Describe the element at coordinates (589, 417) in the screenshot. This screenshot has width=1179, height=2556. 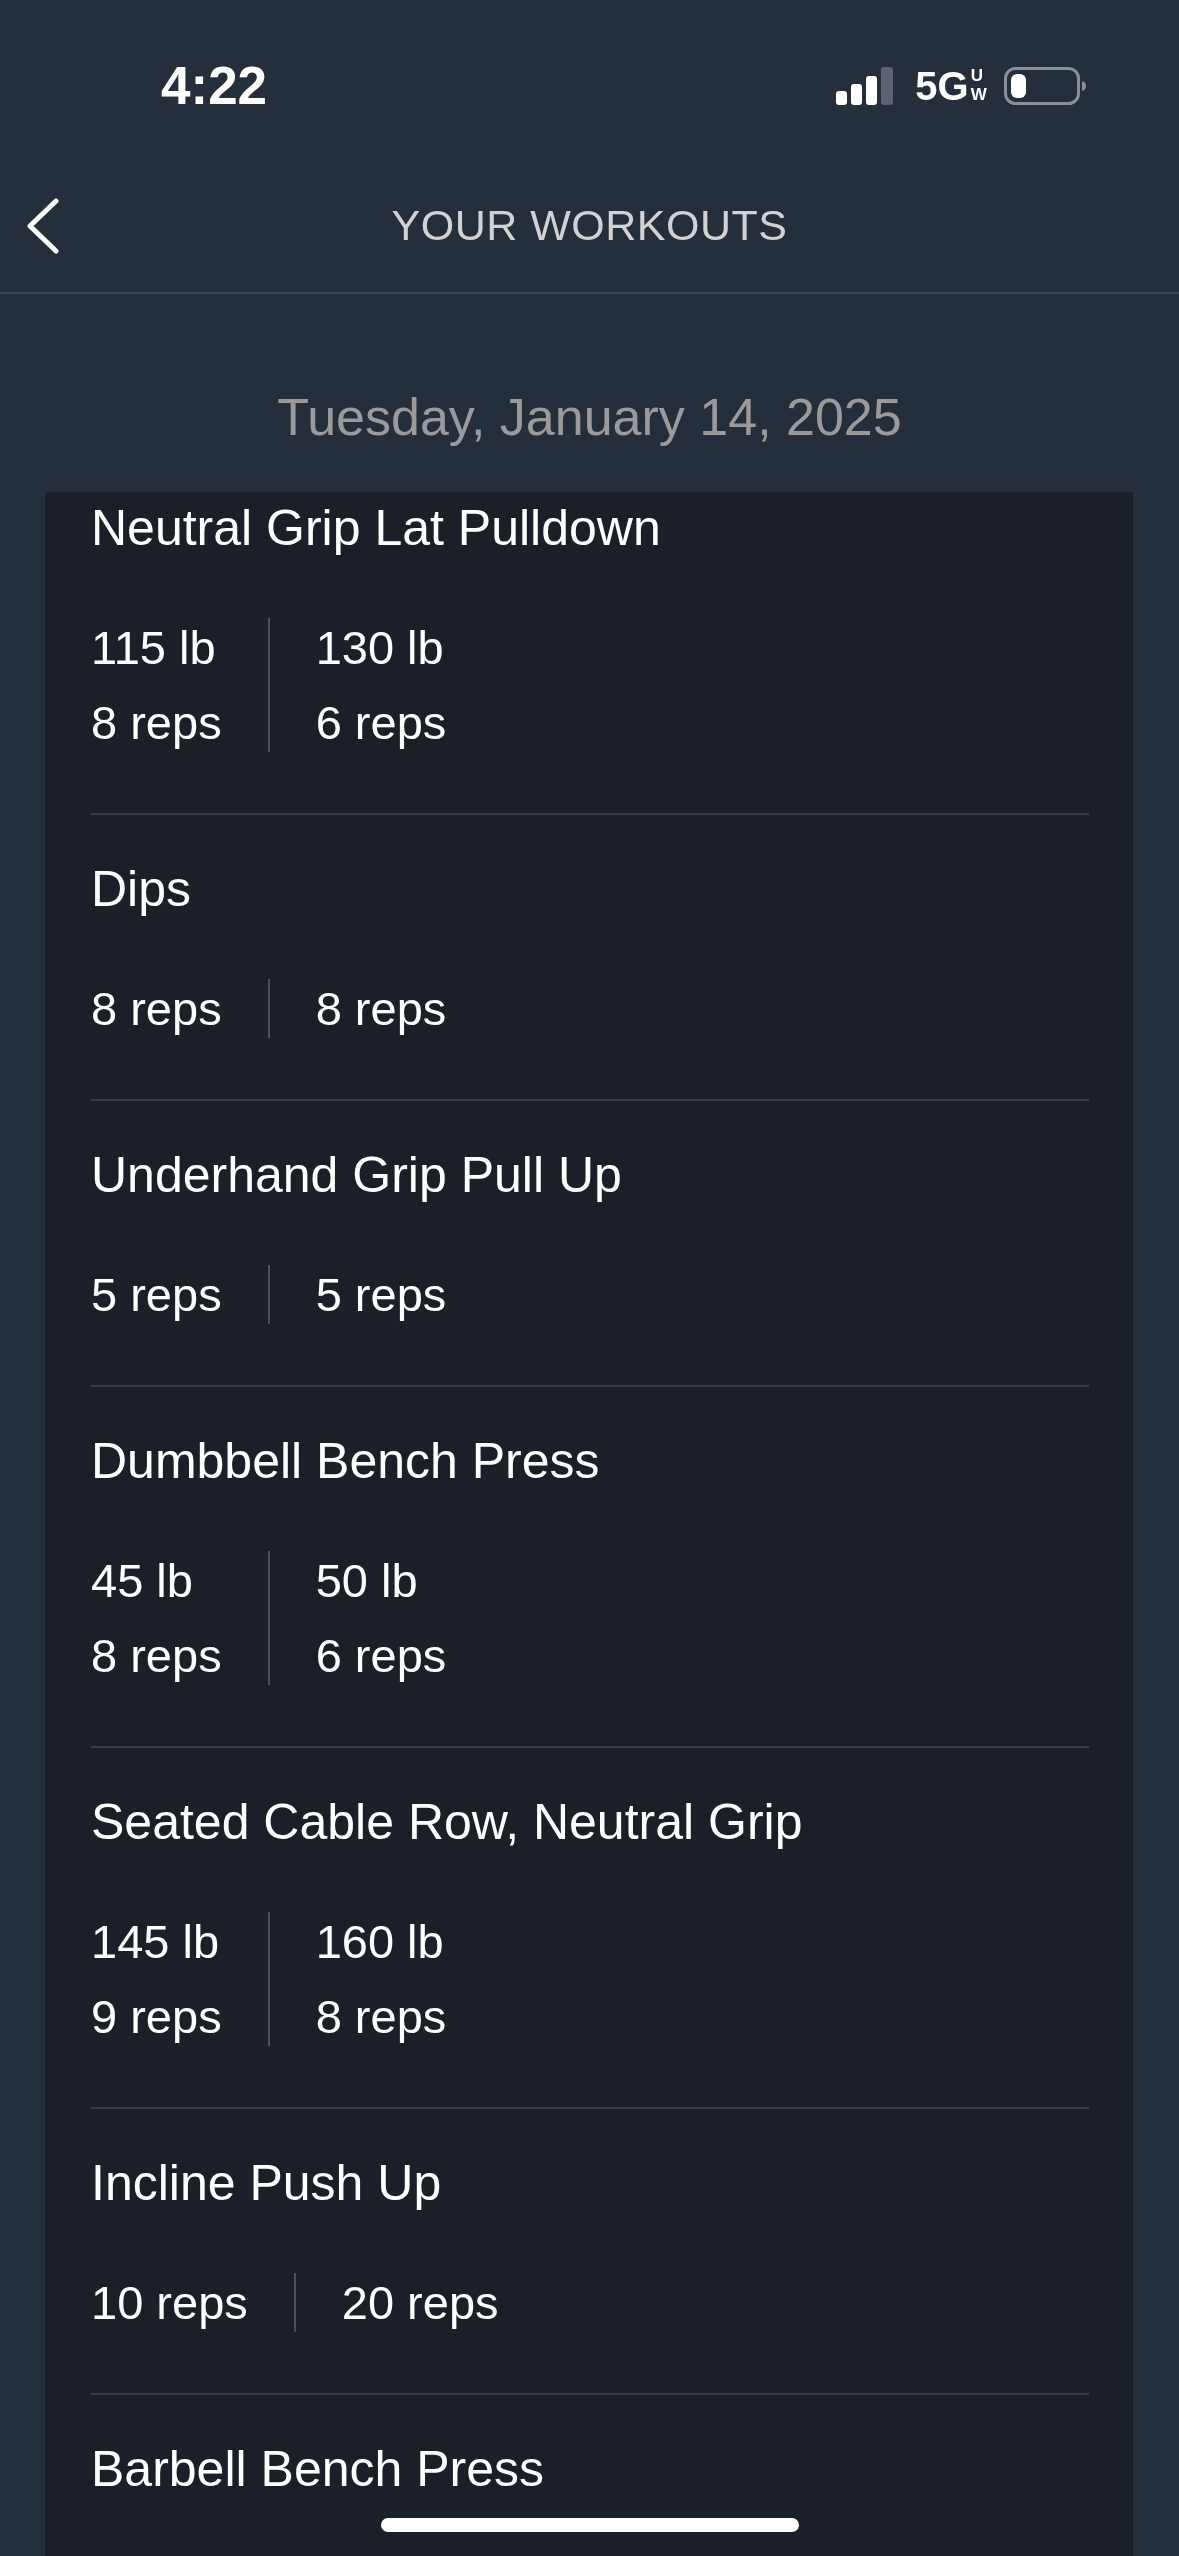
I see `workout-date: Tuesday, January 14, 2025` at that location.